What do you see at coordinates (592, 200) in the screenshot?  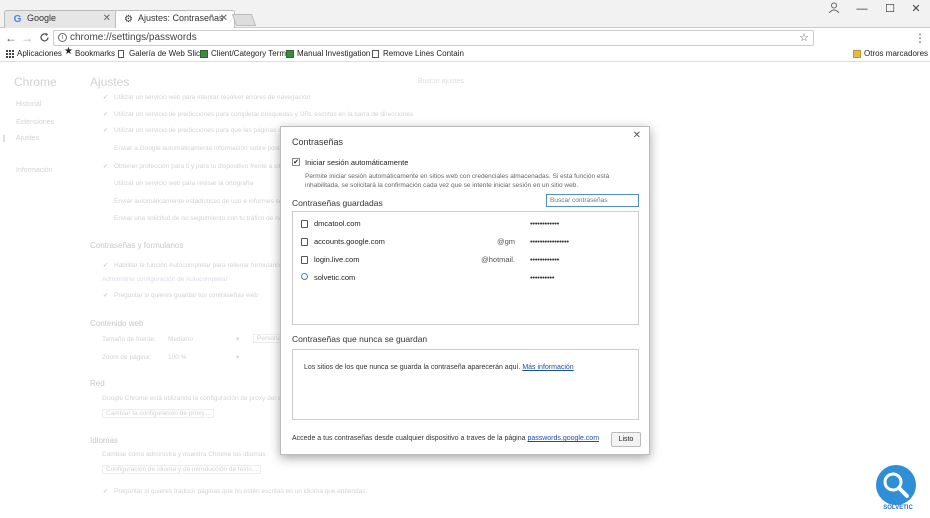 I see `password-search-input` at bounding box center [592, 200].